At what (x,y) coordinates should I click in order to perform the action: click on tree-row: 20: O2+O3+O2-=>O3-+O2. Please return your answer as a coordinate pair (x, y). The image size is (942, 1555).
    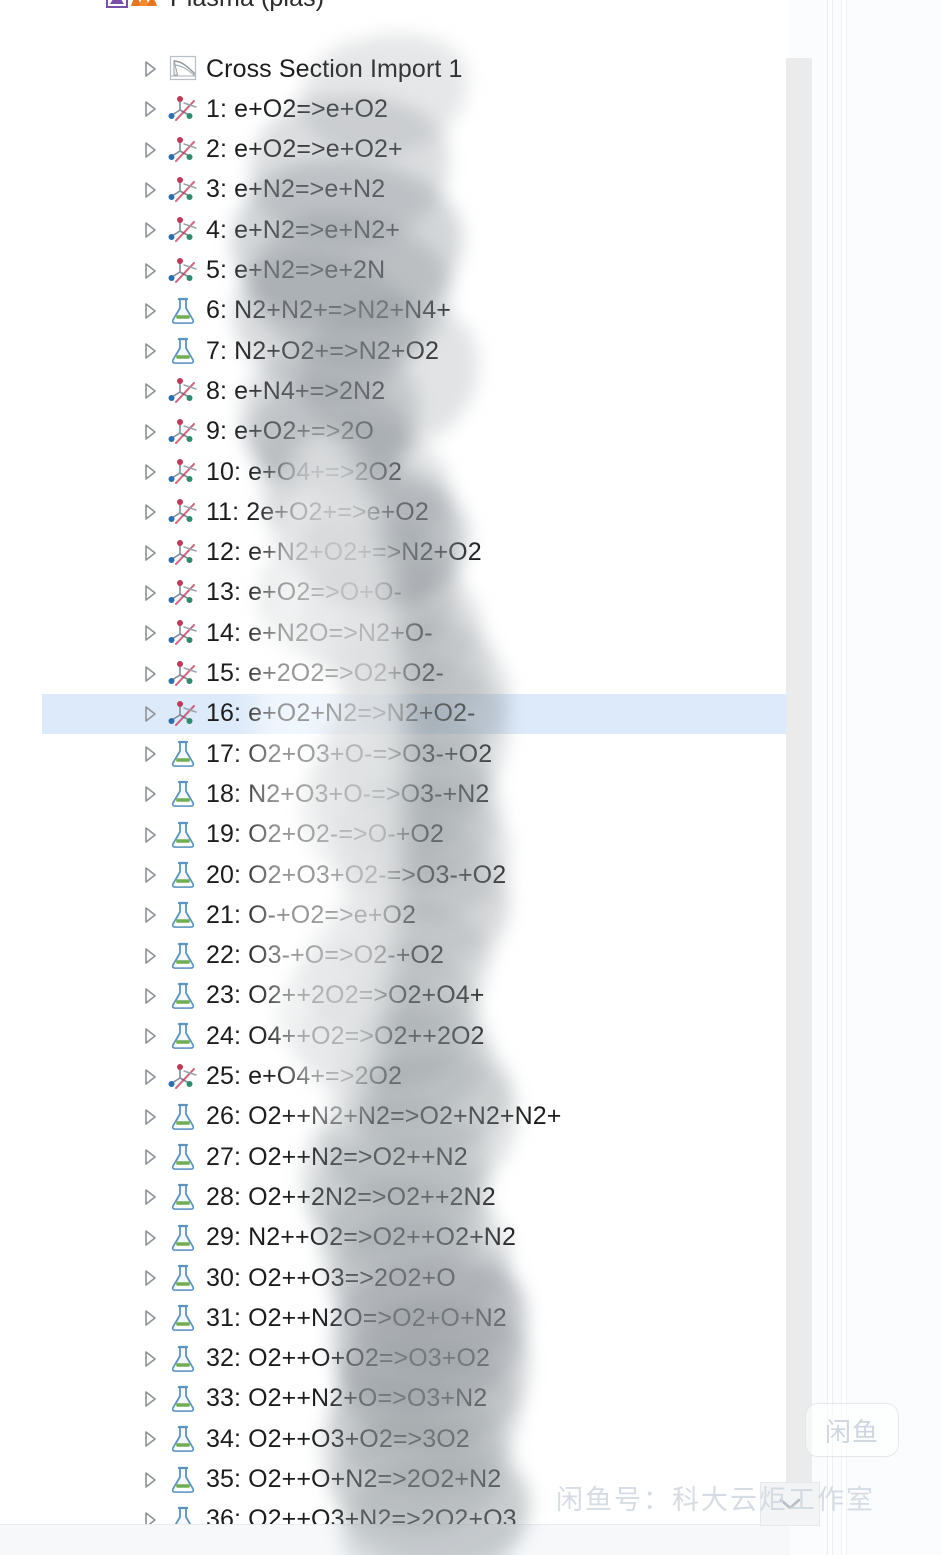
    Looking at the image, I should click on (414, 875).